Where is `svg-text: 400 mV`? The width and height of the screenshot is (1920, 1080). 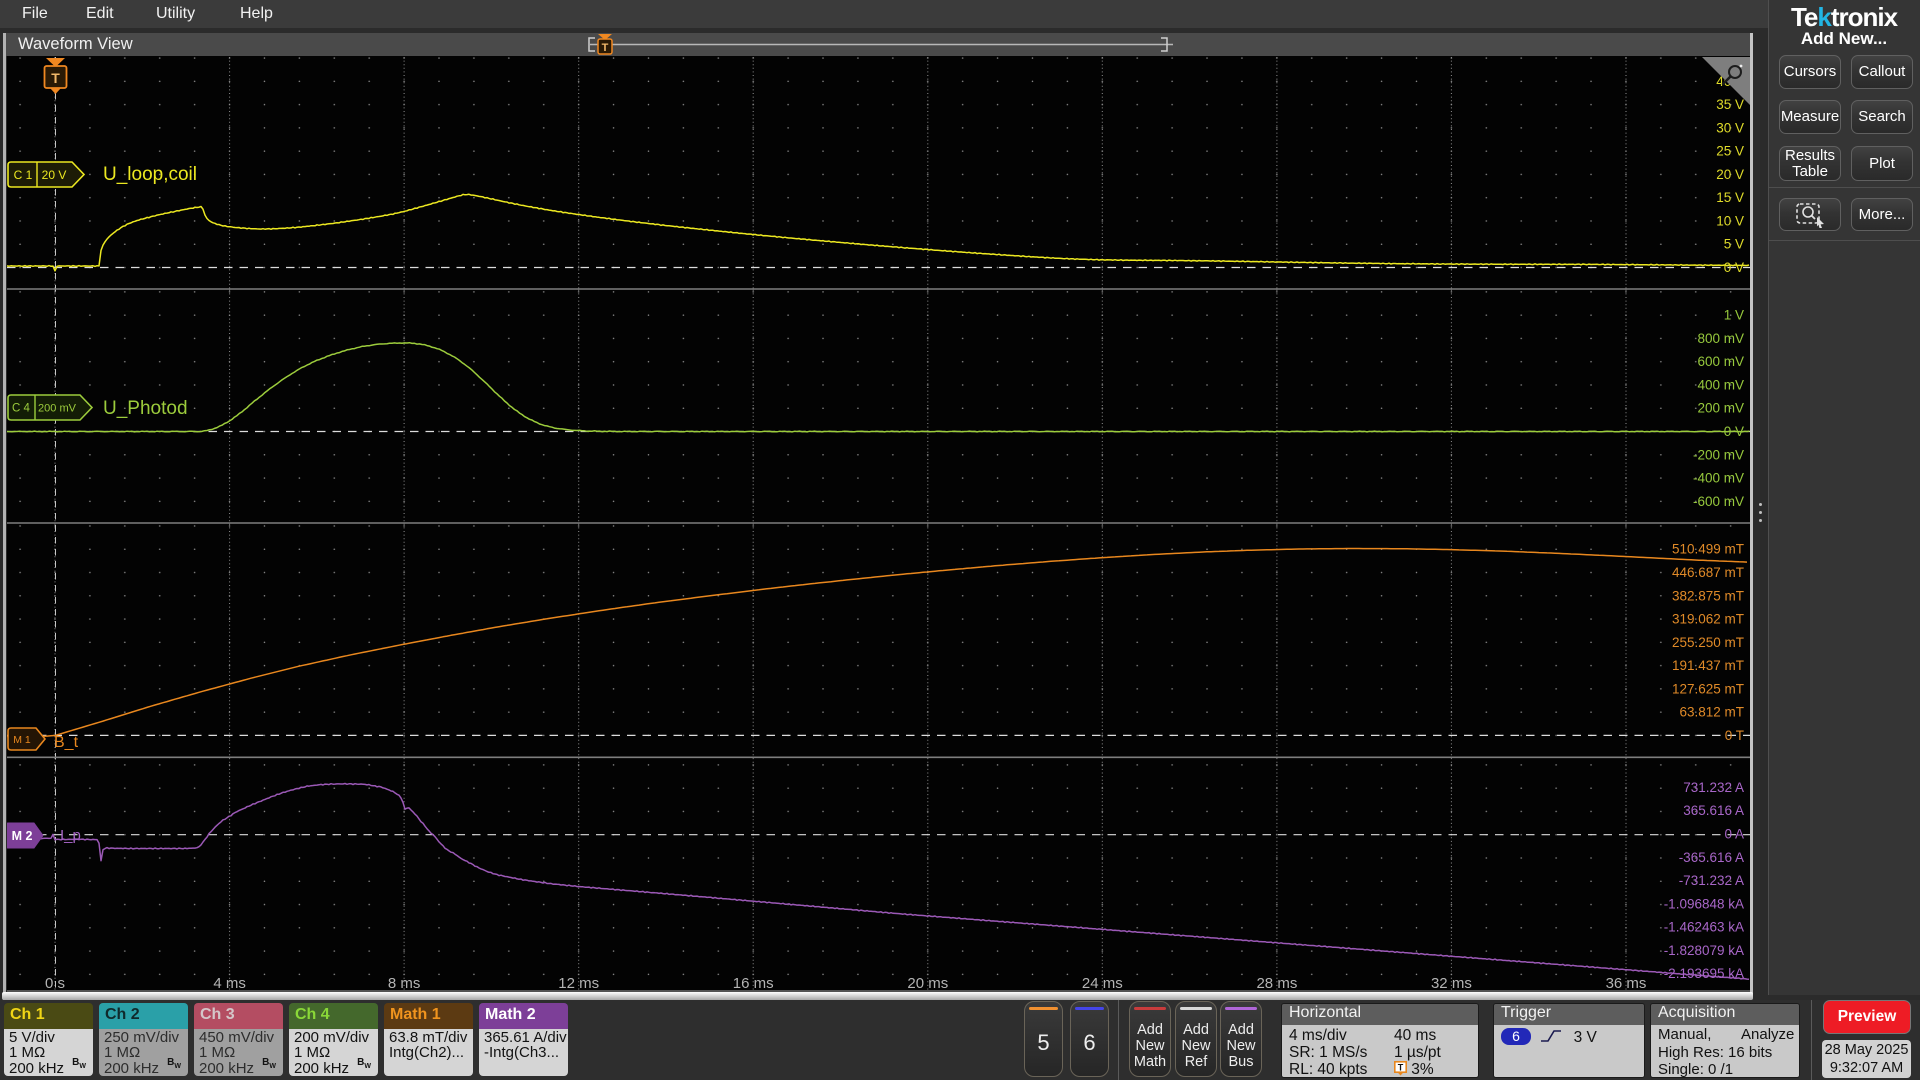
svg-text: 400 mV is located at coordinates (1720, 384).